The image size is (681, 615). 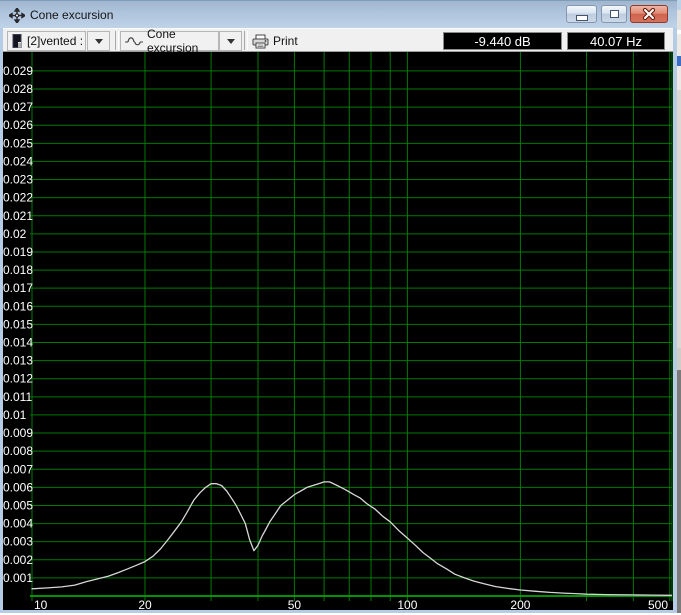 I want to click on svg-text: 500, so click(x=658, y=604).